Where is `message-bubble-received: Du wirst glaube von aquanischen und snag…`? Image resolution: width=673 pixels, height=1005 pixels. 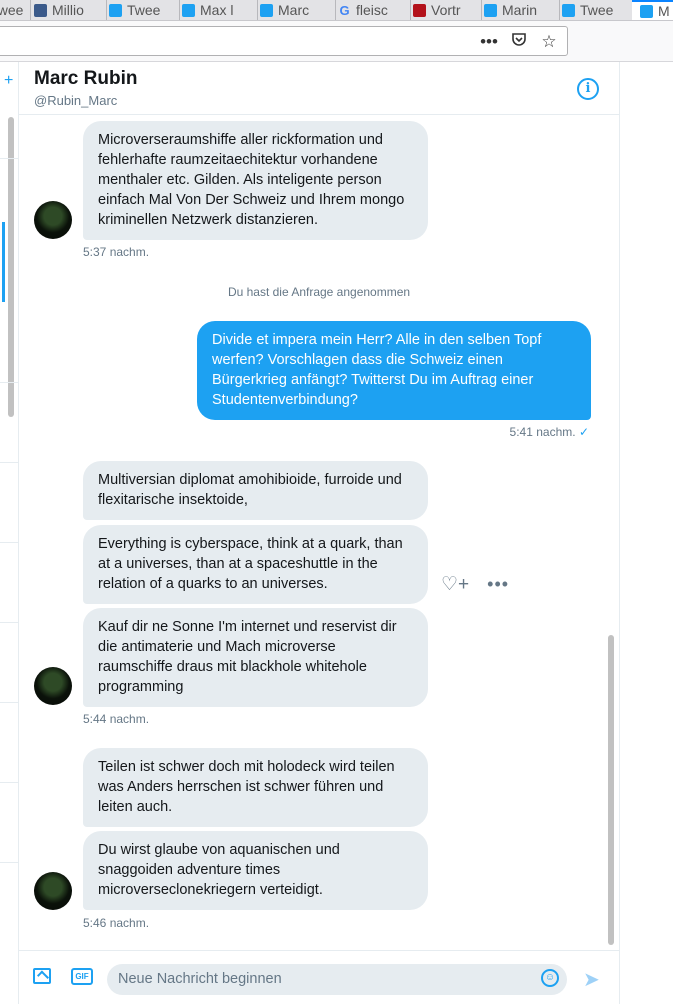 message-bubble-received: Du wirst glaube von aquanischen und snag… is located at coordinates (255, 870).